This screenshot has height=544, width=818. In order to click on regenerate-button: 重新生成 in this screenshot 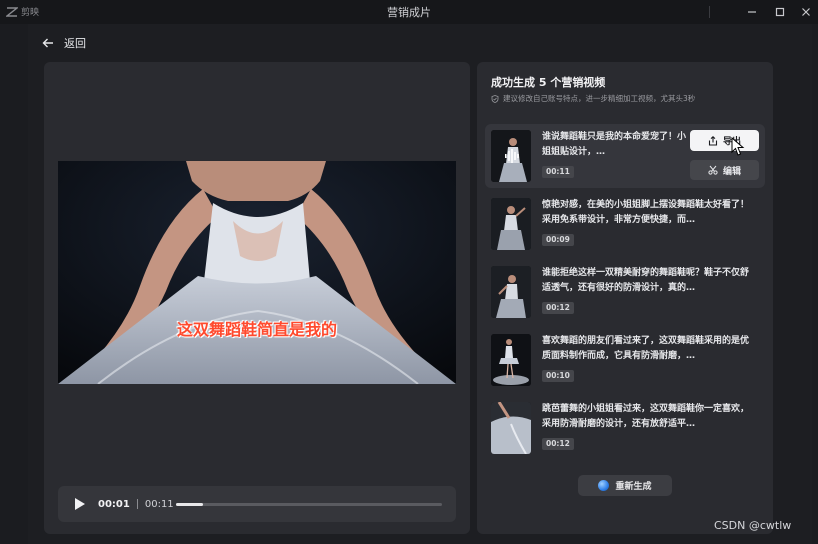, I will do `click(625, 485)`.